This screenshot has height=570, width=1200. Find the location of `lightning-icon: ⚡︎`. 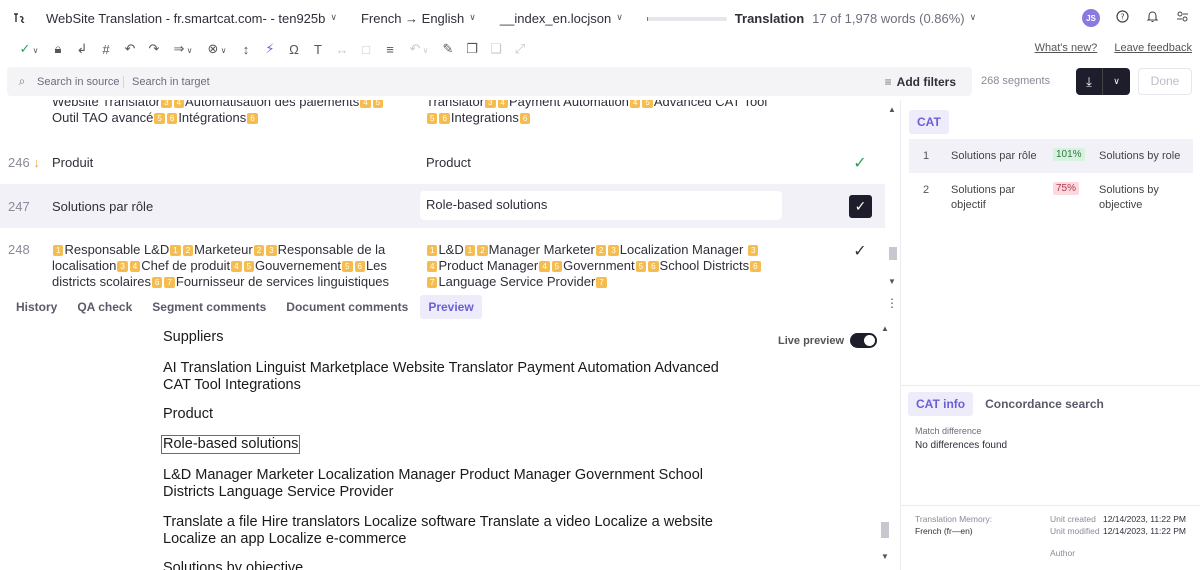

lightning-icon: ⚡︎ is located at coordinates (270, 49).